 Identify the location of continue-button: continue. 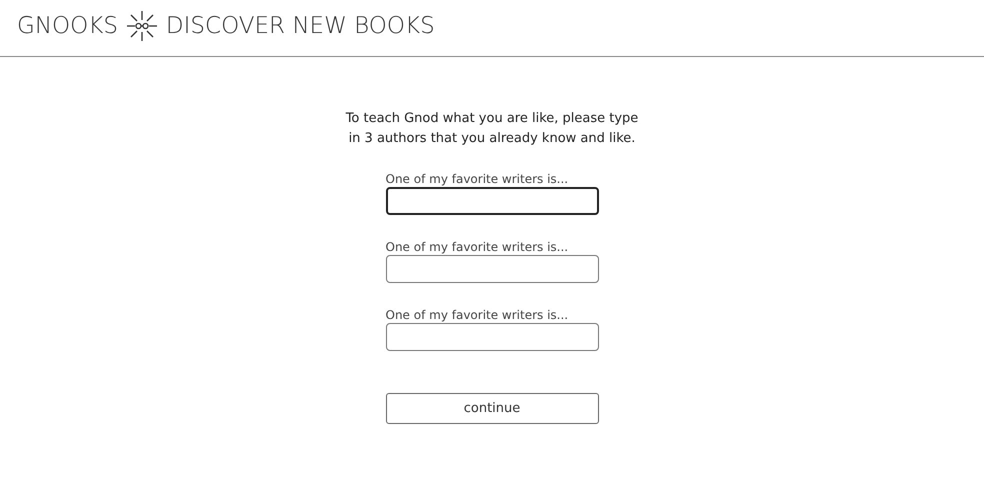
(492, 408).